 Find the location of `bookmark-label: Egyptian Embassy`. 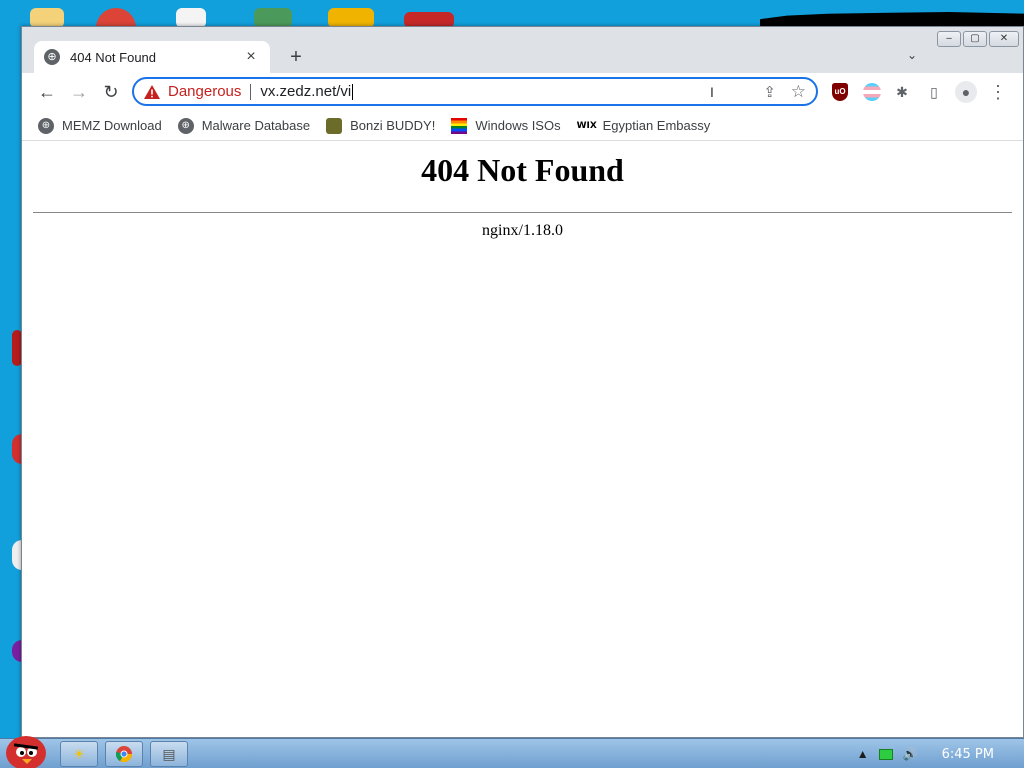

bookmark-label: Egyptian Embassy is located at coordinates (656, 125).